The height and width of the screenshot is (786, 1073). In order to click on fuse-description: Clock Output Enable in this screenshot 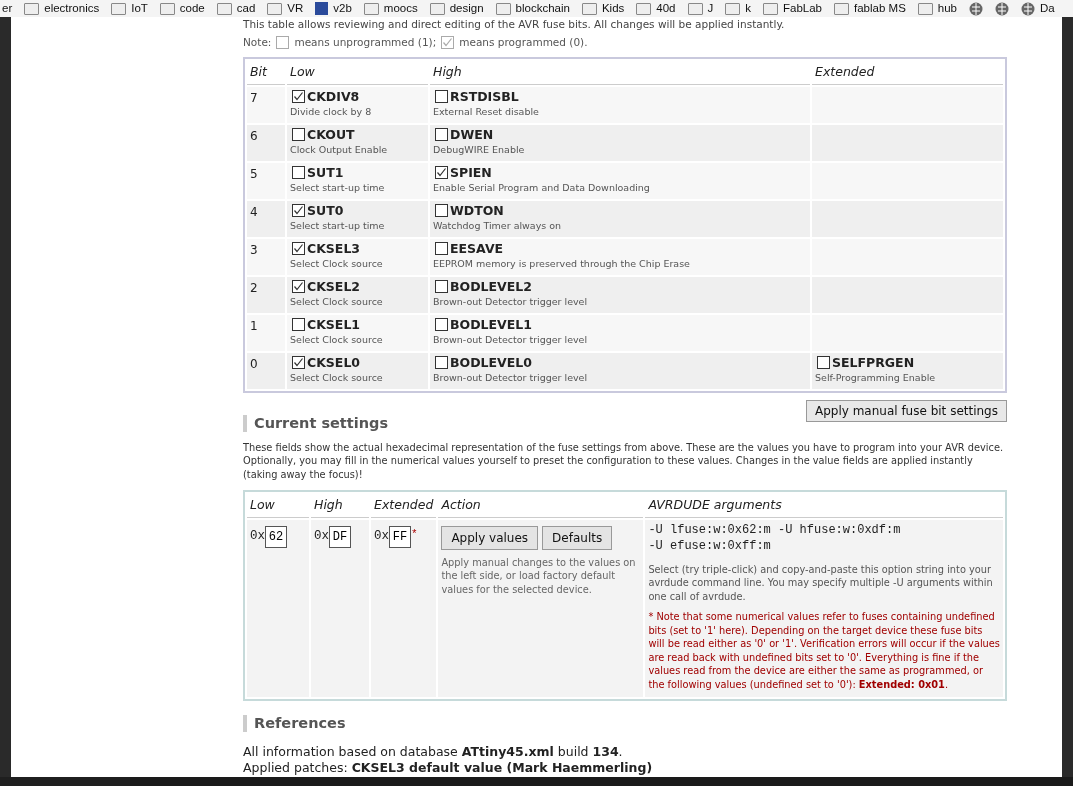, I will do `click(339, 149)`.